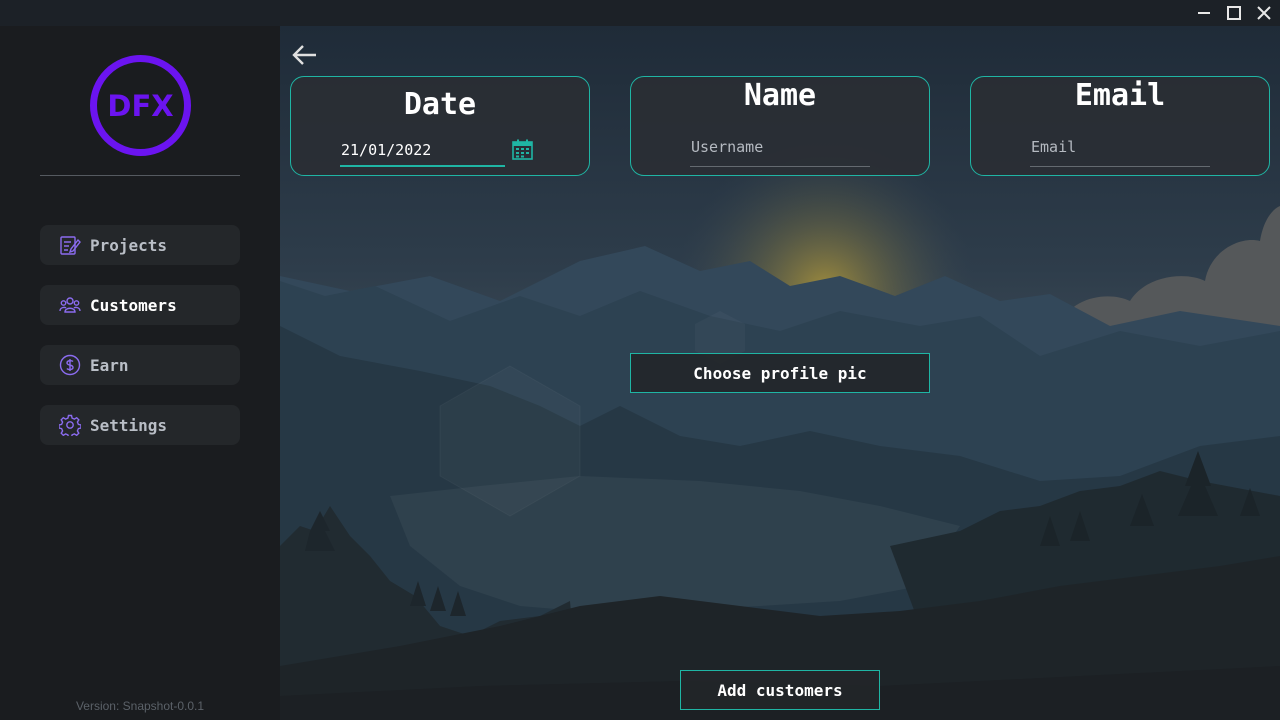 The image size is (1280, 720). I want to click on username-underline, so click(780, 166).